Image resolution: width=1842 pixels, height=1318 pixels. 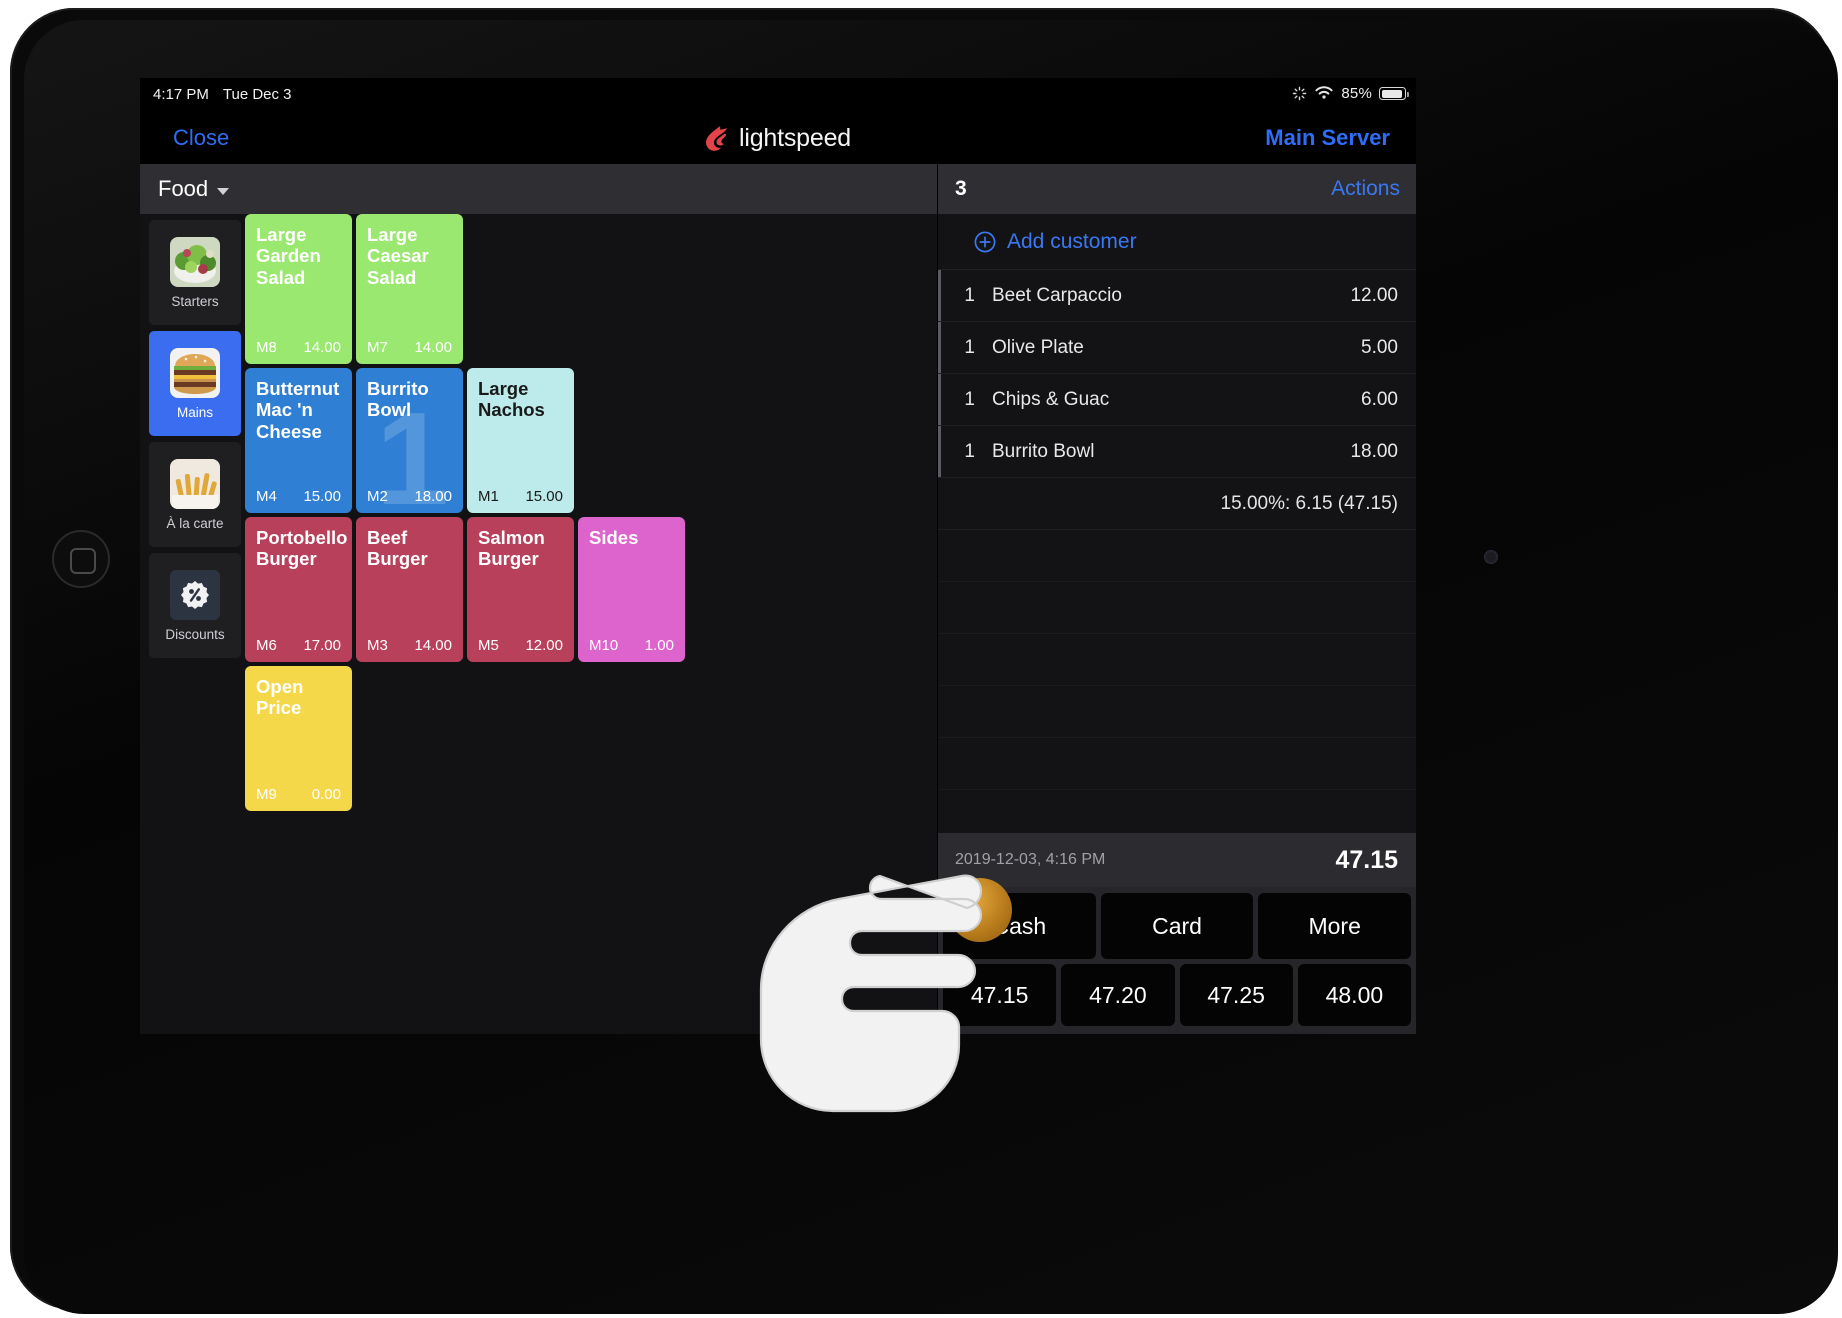 I want to click on app-nav-bar: Close lightspeed Main Server, so click(x=778, y=138).